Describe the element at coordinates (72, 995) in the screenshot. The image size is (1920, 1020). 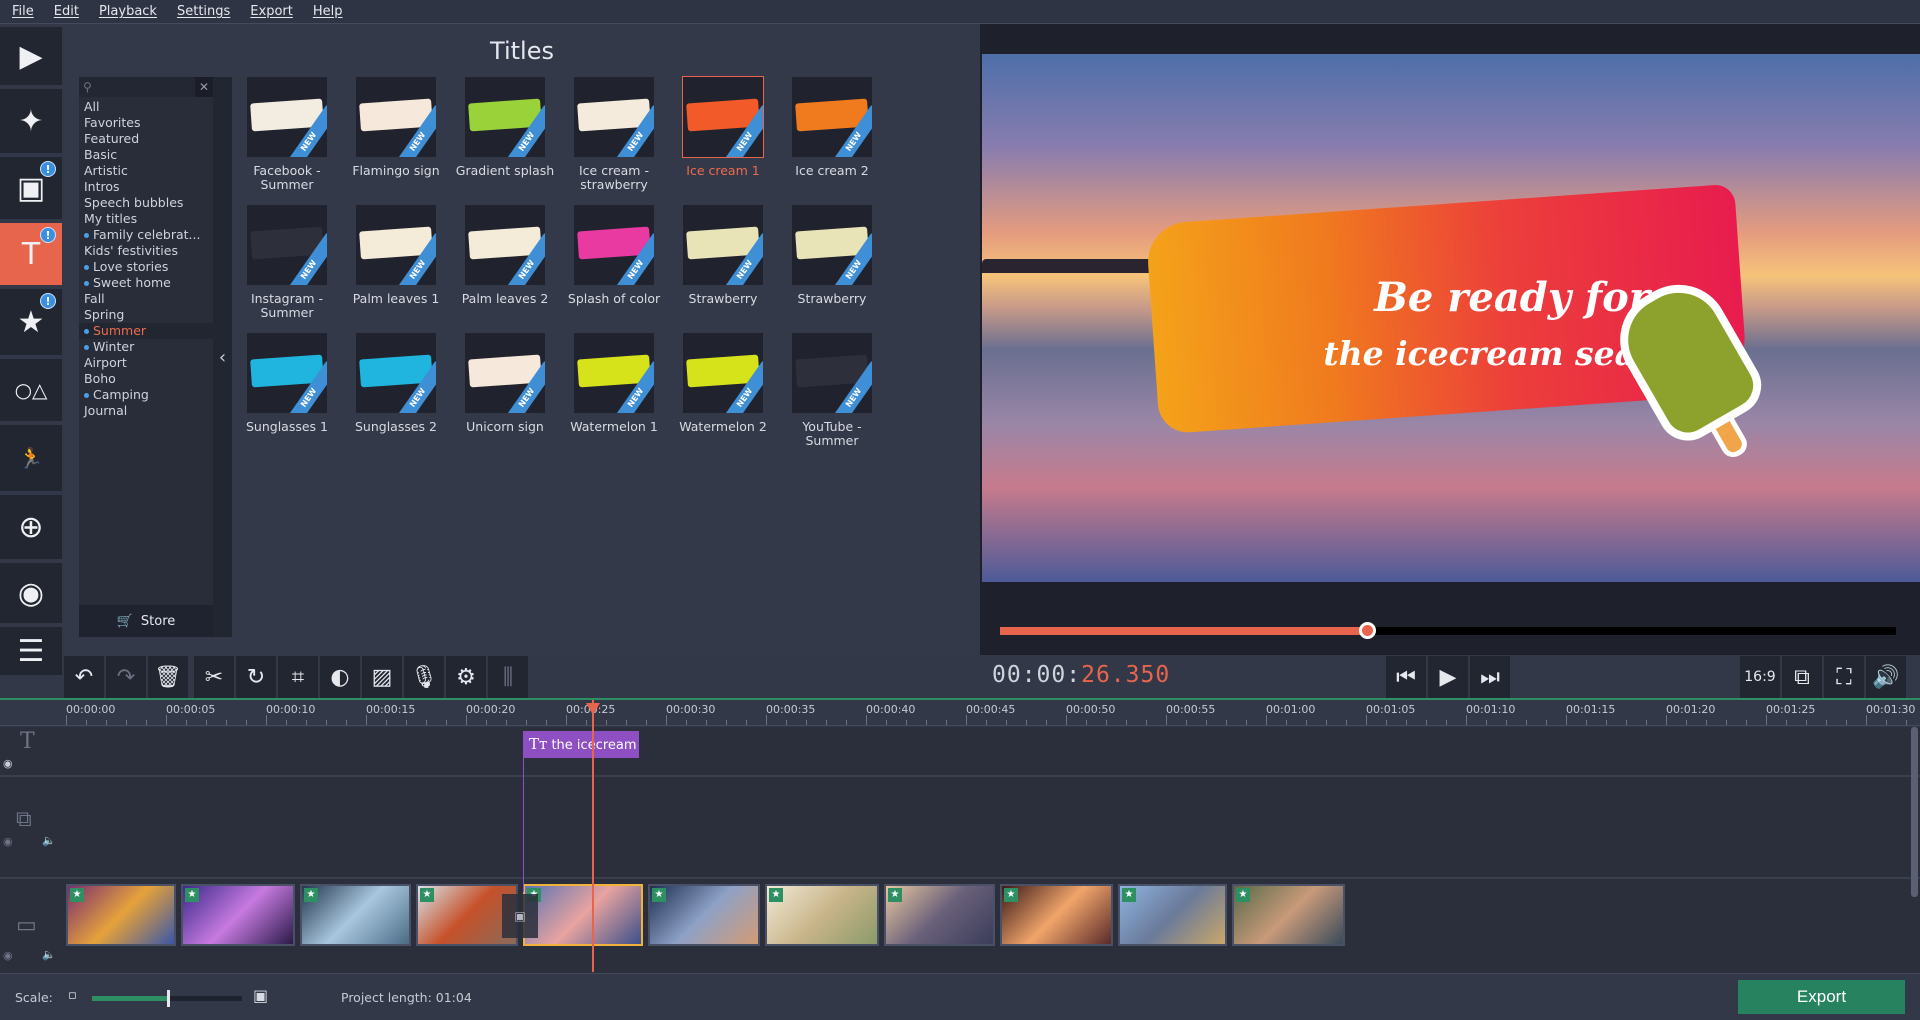
I see `zoom-out-icon: ▫` at that location.